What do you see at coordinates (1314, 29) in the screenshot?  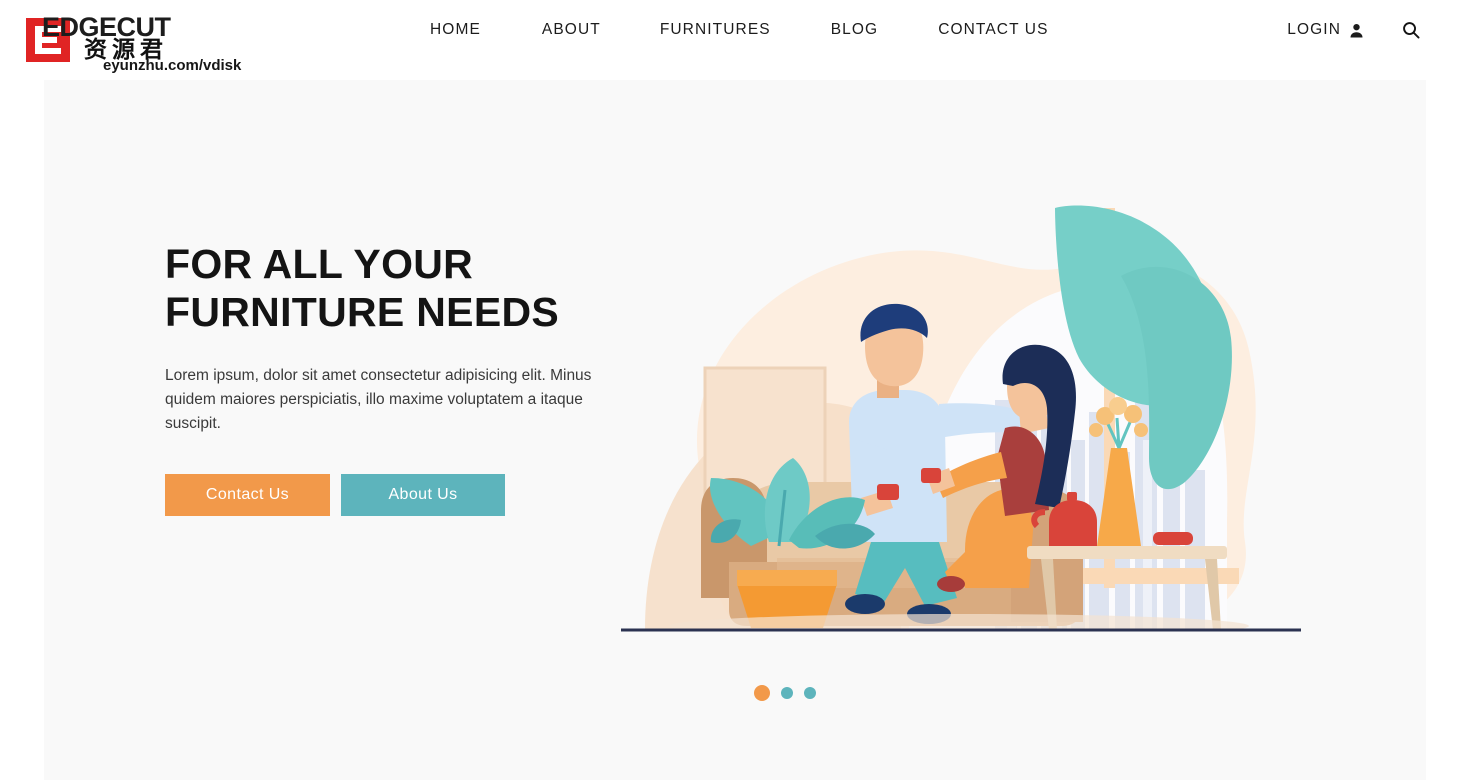 I see `login-label: LOGIN` at bounding box center [1314, 29].